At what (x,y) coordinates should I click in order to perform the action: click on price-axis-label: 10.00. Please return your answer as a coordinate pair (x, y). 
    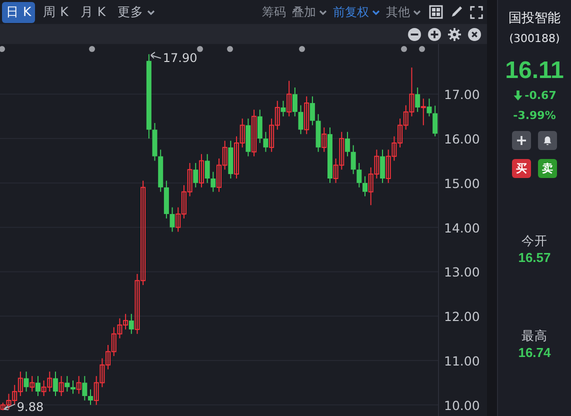
    Looking at the image, I should click on (462, 405).